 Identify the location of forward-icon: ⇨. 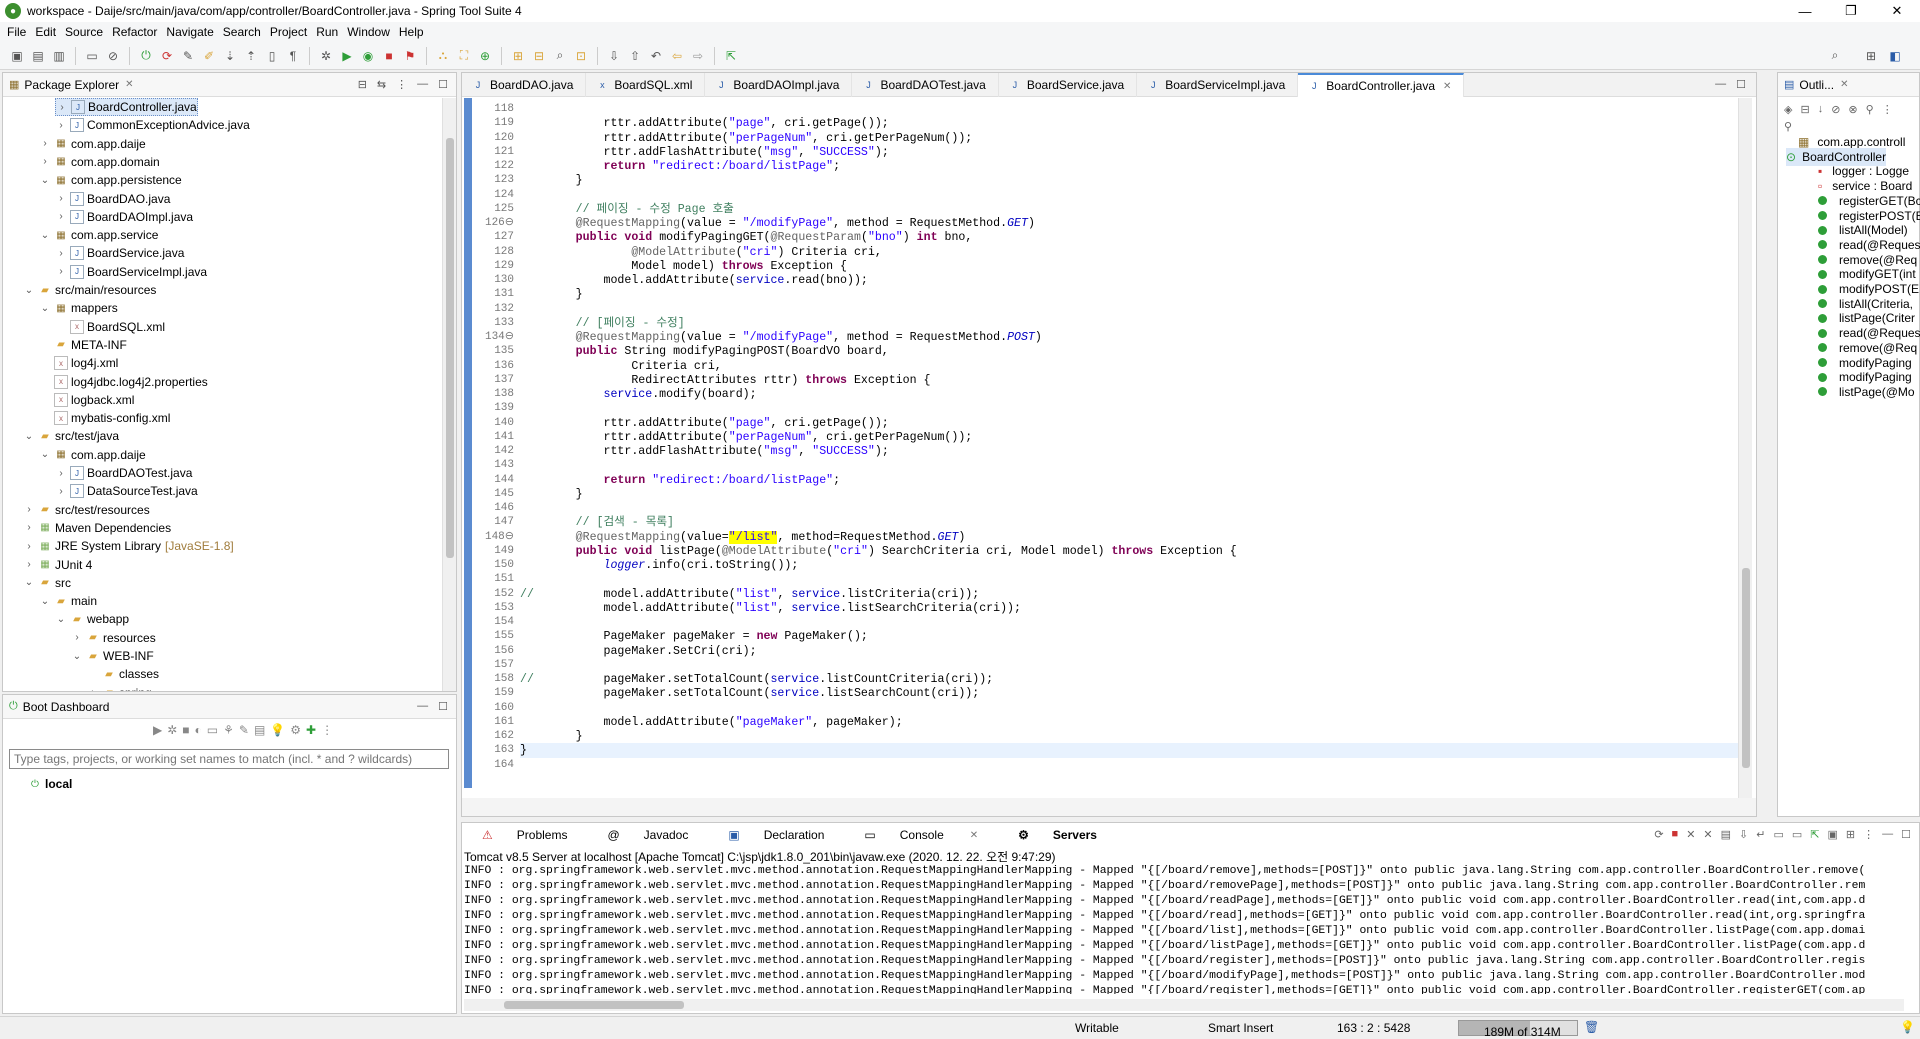
(698, 56).